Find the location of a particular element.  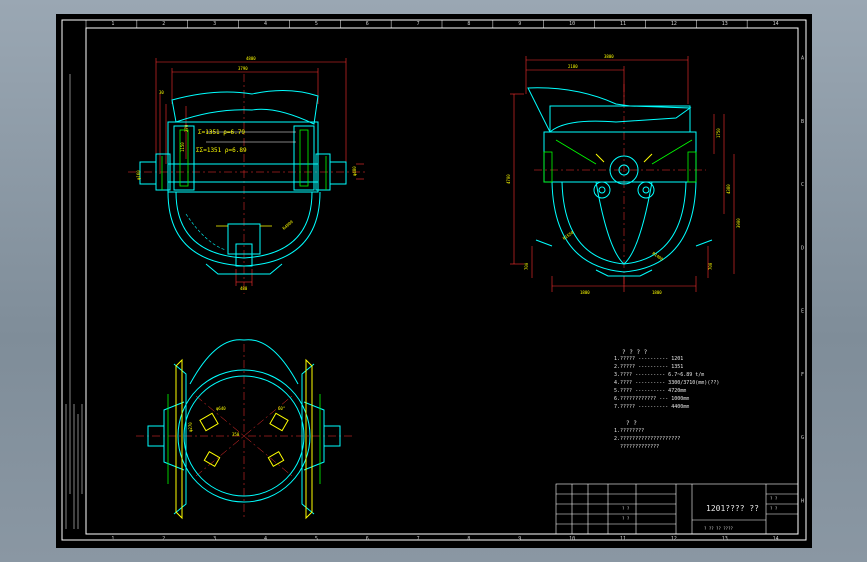

zone-letter-side: C is located at coordinates (802, 185).